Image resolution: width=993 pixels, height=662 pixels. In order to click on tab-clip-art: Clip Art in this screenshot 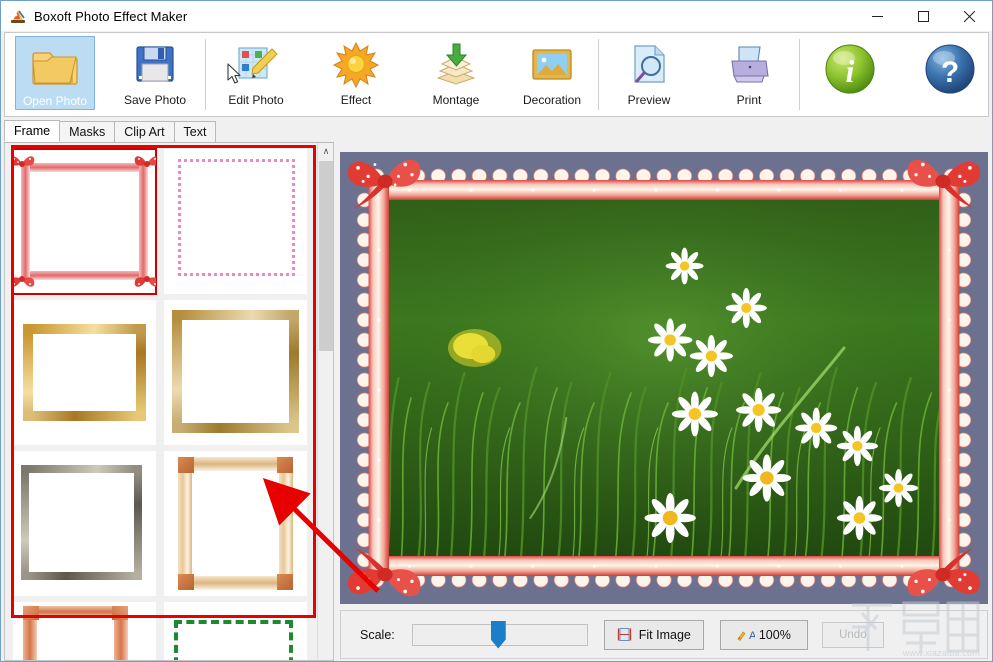, I will do `click(144, 131)`.